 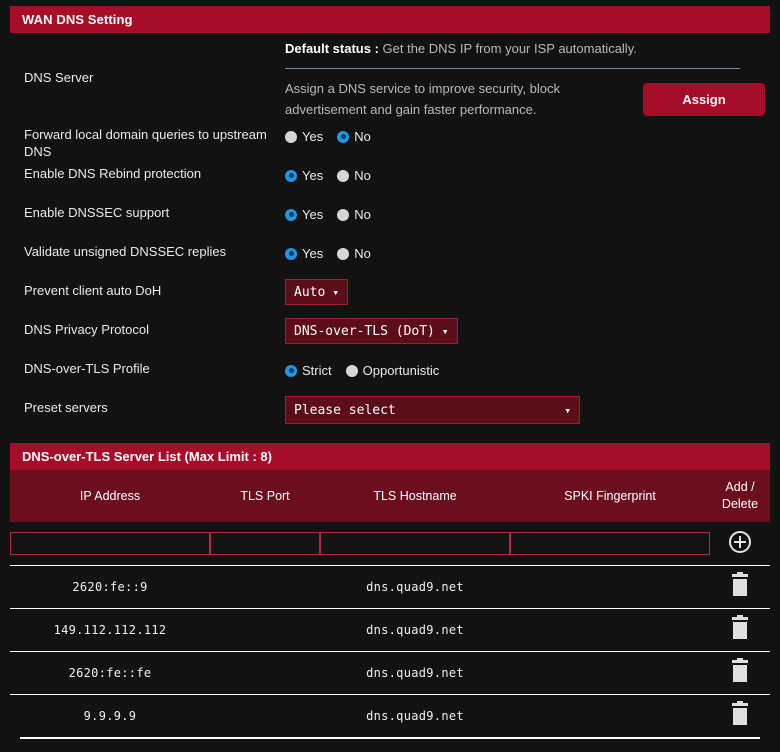 I want to click on table-row: 9.9.9.9 dns.quad9.net, so click(x=390, y=715).